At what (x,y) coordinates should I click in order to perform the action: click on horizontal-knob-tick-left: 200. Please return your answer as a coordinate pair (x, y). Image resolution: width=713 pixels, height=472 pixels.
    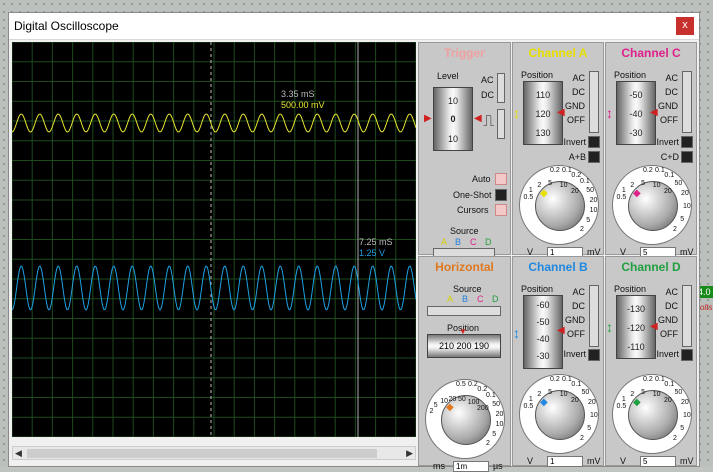
    Looking at the image, I should click on (483, 409).